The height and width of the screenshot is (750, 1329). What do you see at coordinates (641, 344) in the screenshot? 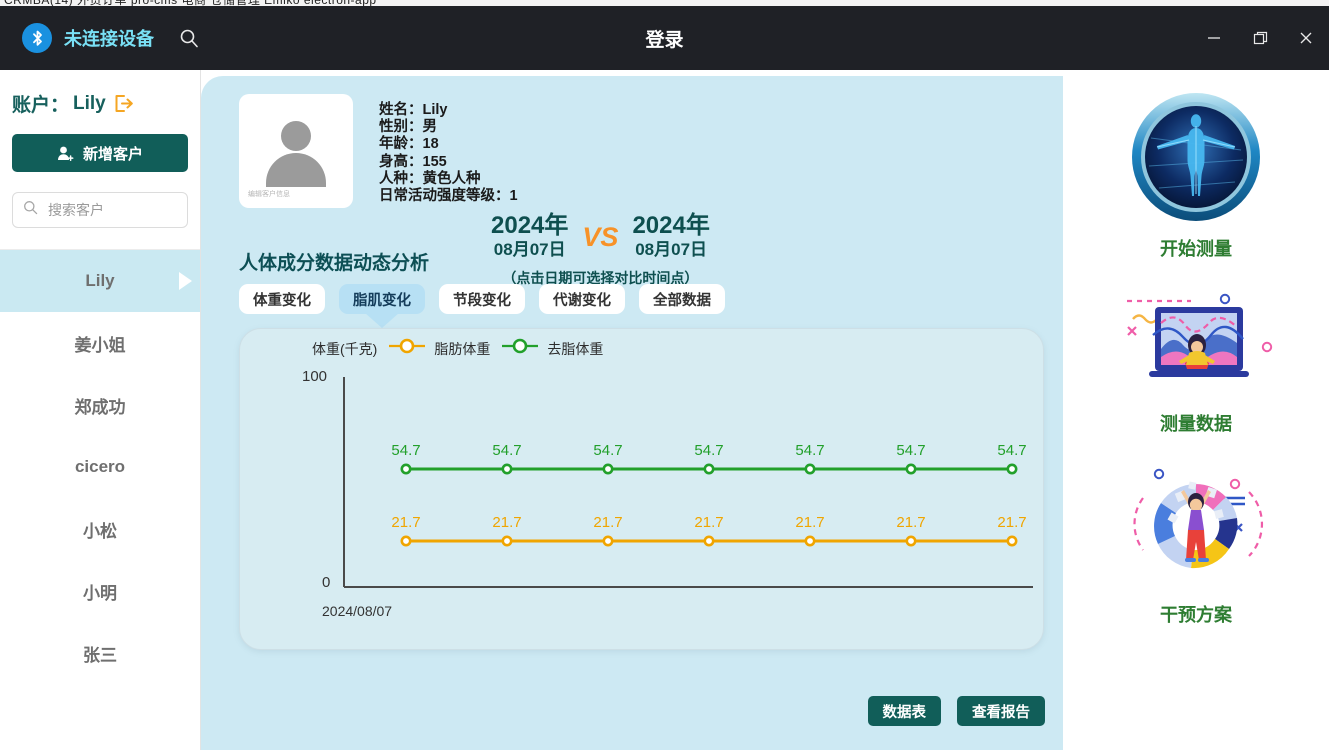
I see `chart-legend: 体重(千克) 脂肪体重 去脂体重` at bounding box center [641, 344].